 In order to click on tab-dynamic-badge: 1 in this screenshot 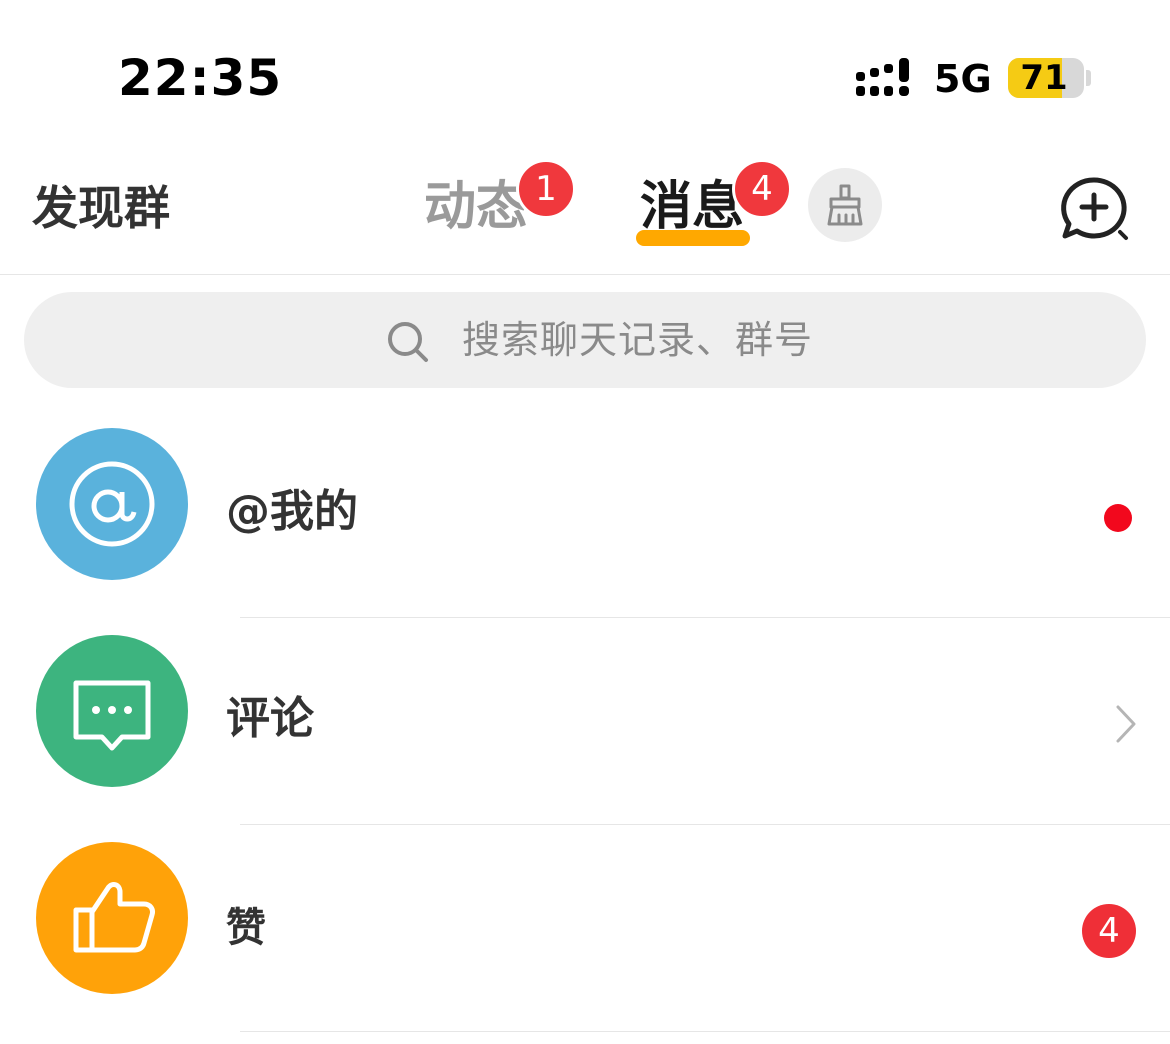, I will do `click(546, 189)`.